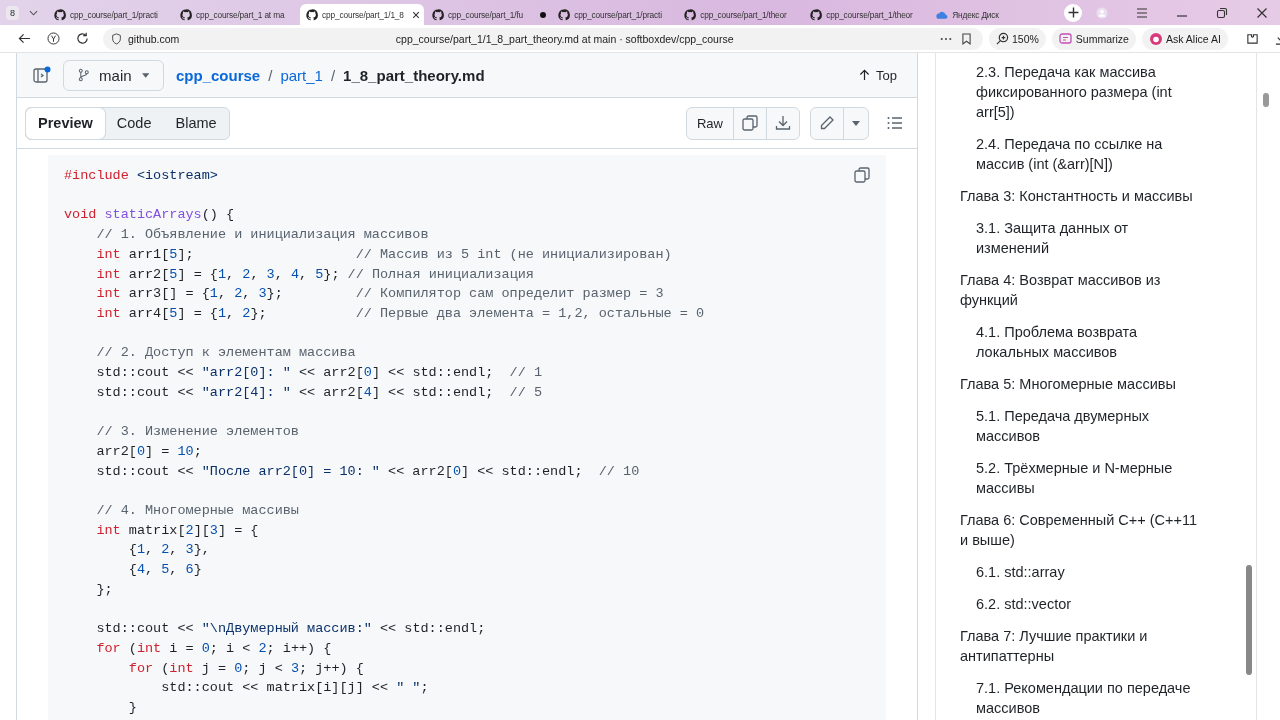  Describe the element at coordinates (245, 668) in the screenshot. I see `code-line: for (int j = 0; j < 3; j++) {` at that location.